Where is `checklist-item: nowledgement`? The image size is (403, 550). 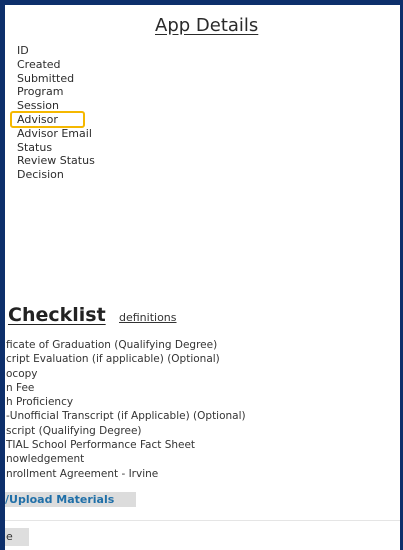 checklist-item: nowledgement is located at coordinates (45, 459).